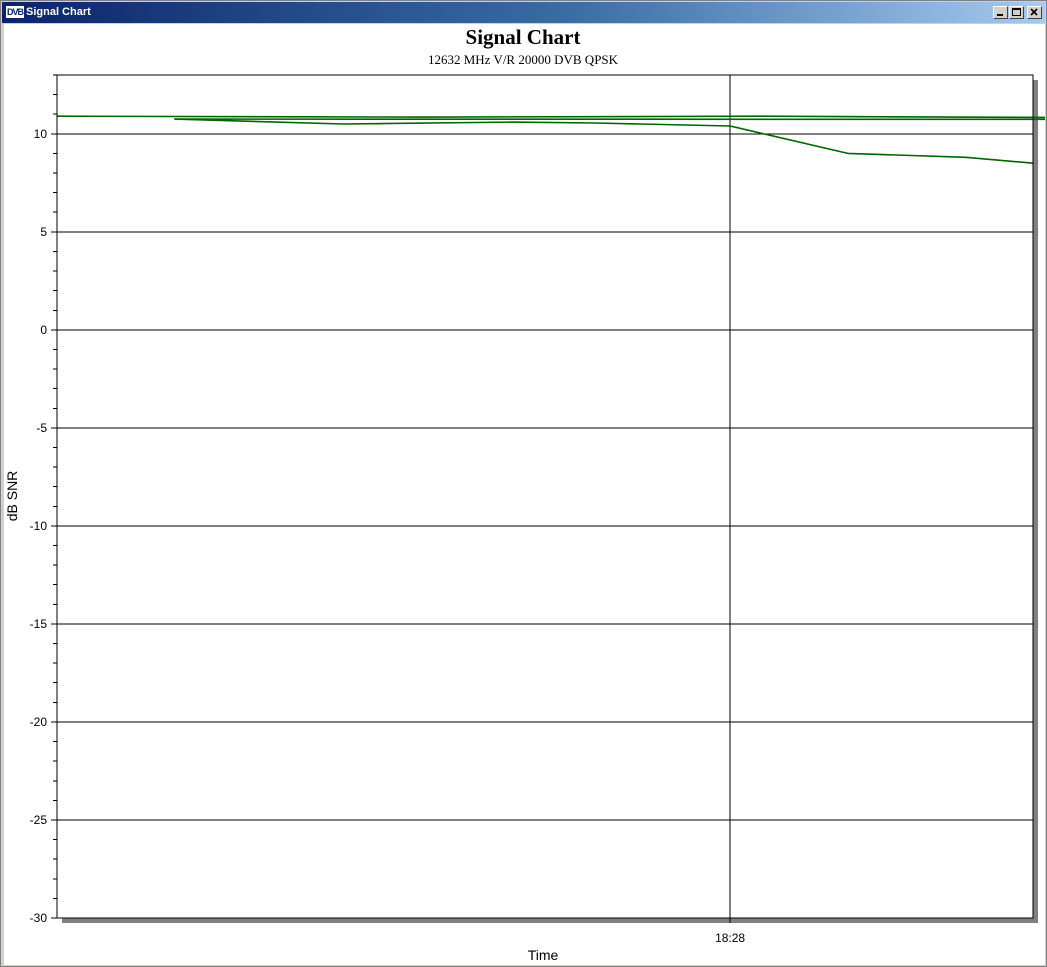 The height and width of the screenshot is (967, 1047). Describe the element at coordinates (543, 955) in the screenshot. I see `x-axis-label: Time` at that location.